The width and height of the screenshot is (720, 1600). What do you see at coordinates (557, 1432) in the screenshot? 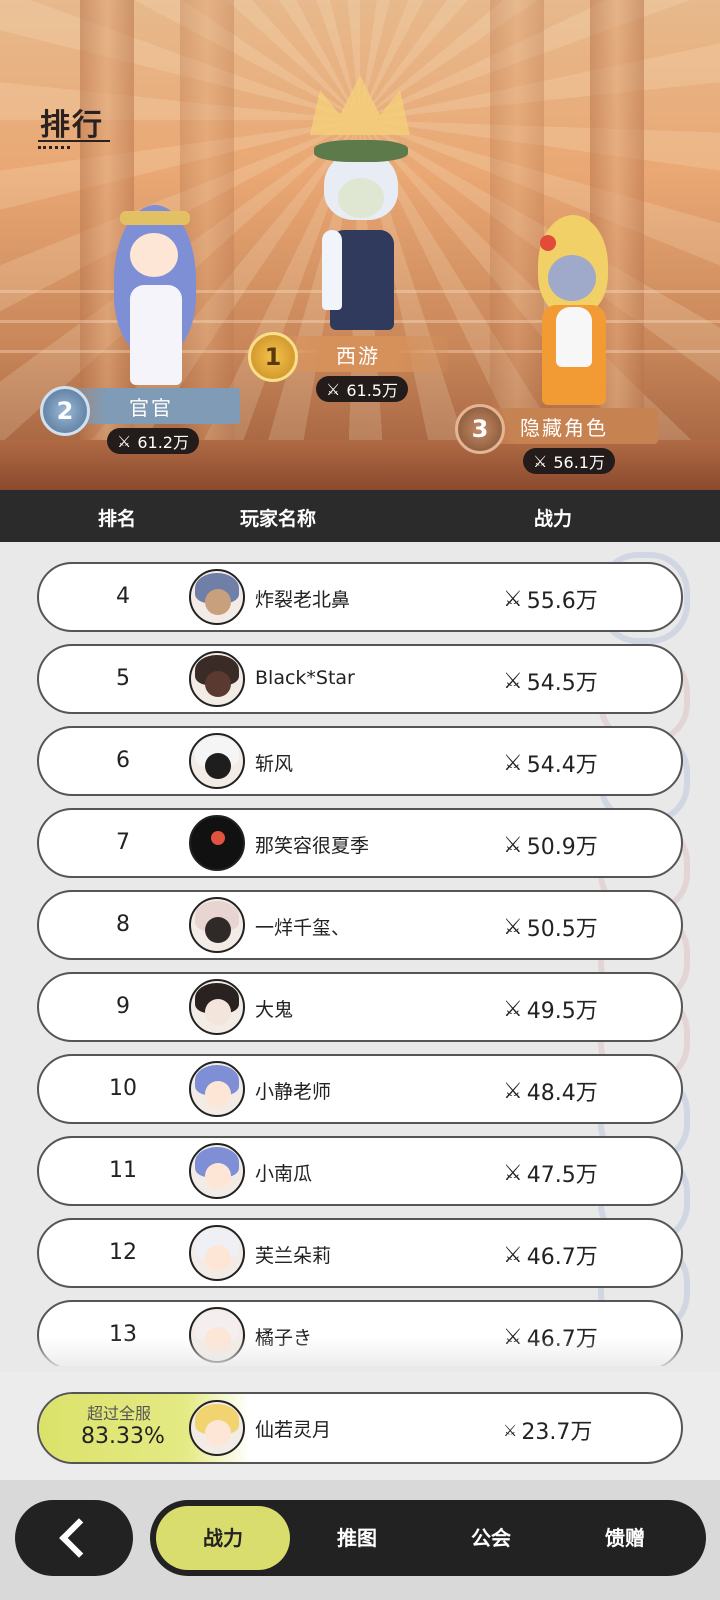
I see `my-power-value: 23.7万` at bounding box center [557, 1432].